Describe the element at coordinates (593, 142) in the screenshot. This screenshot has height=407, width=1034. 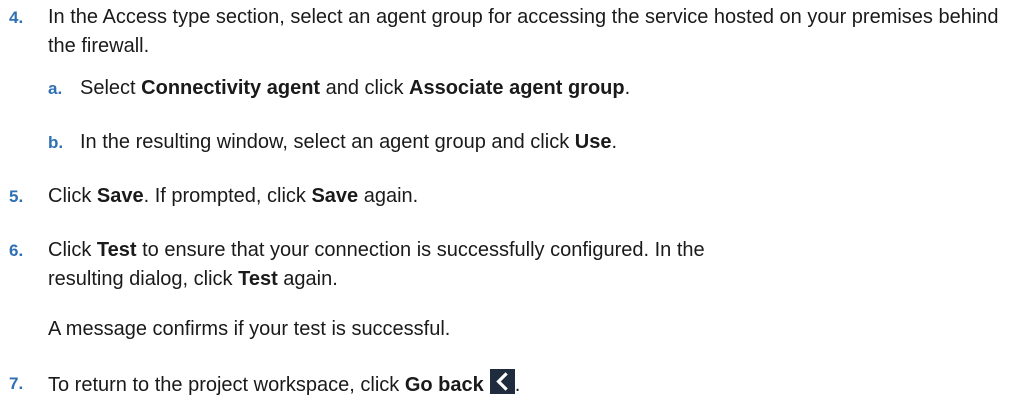
I see `ui-term: Use` at that location.